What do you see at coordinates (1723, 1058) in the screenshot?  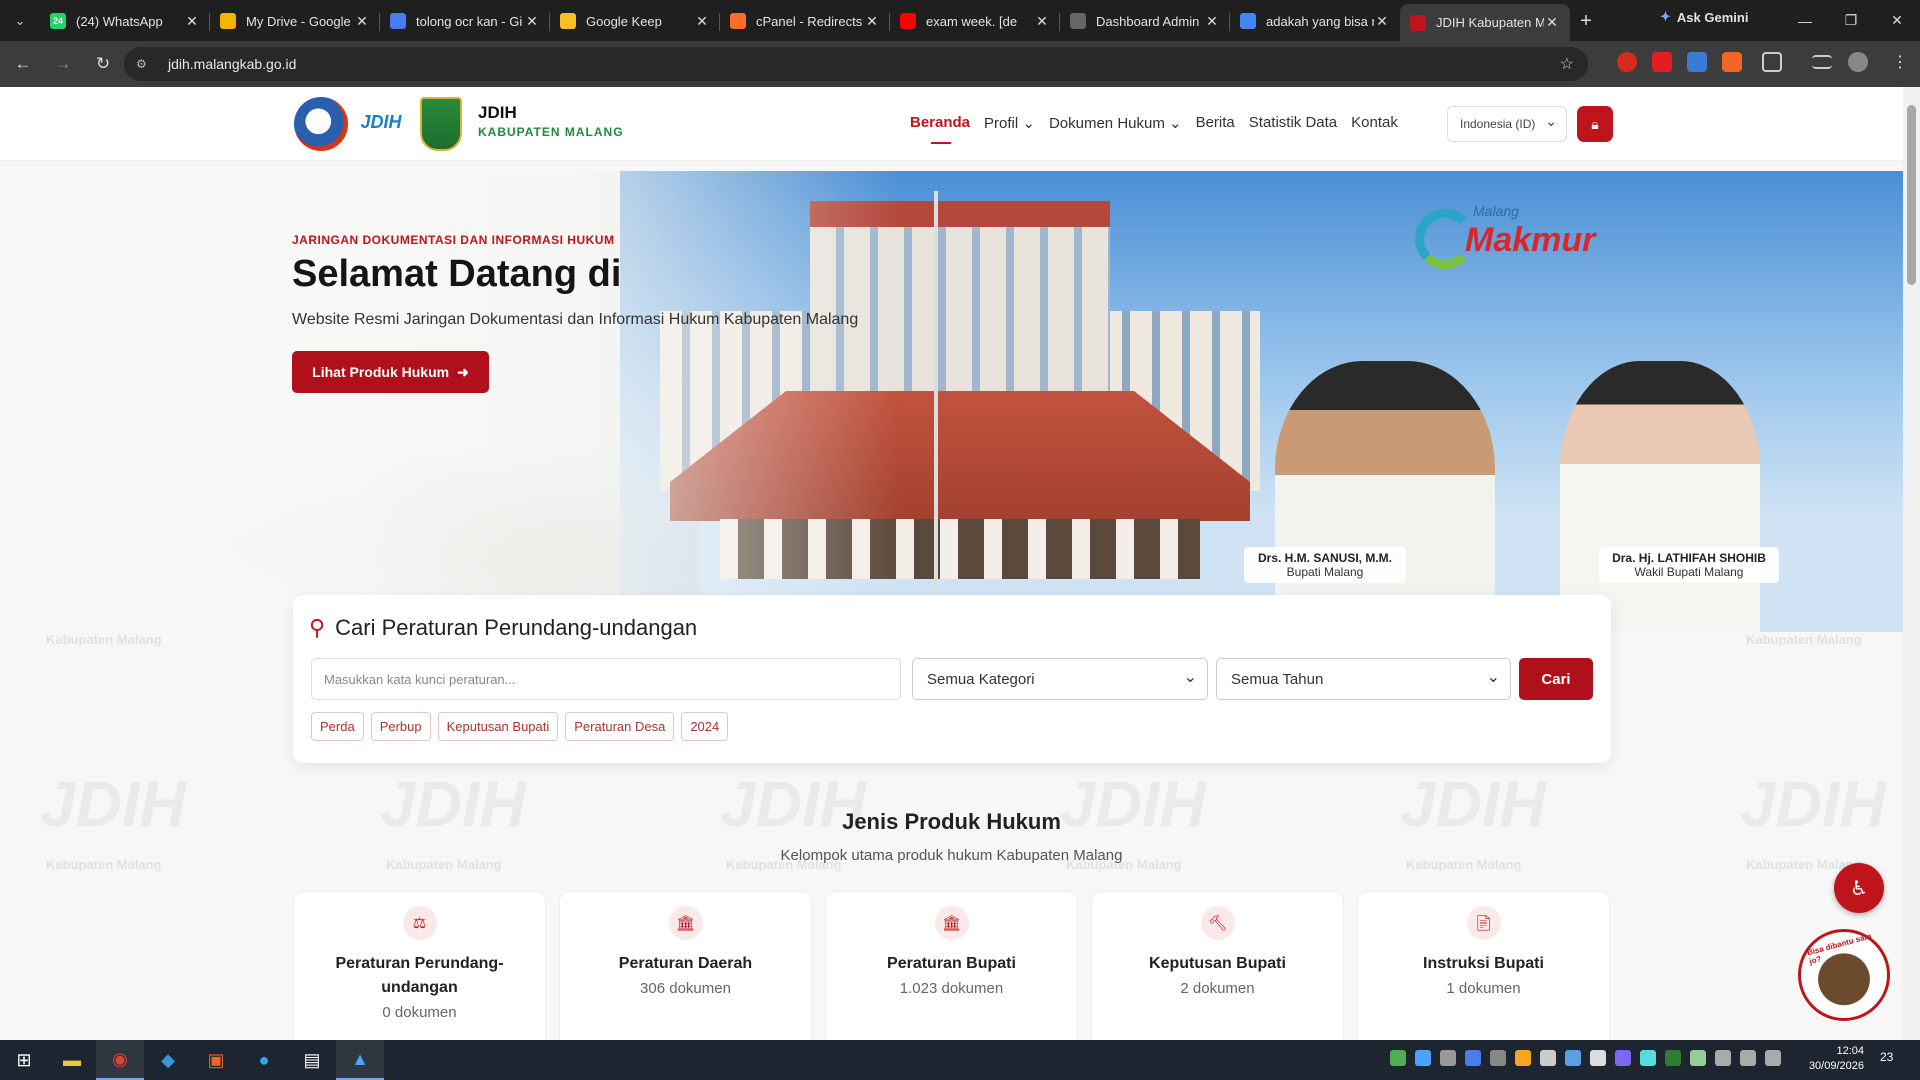 I see `wifi-icon` at bounding box center [1723, 1058].